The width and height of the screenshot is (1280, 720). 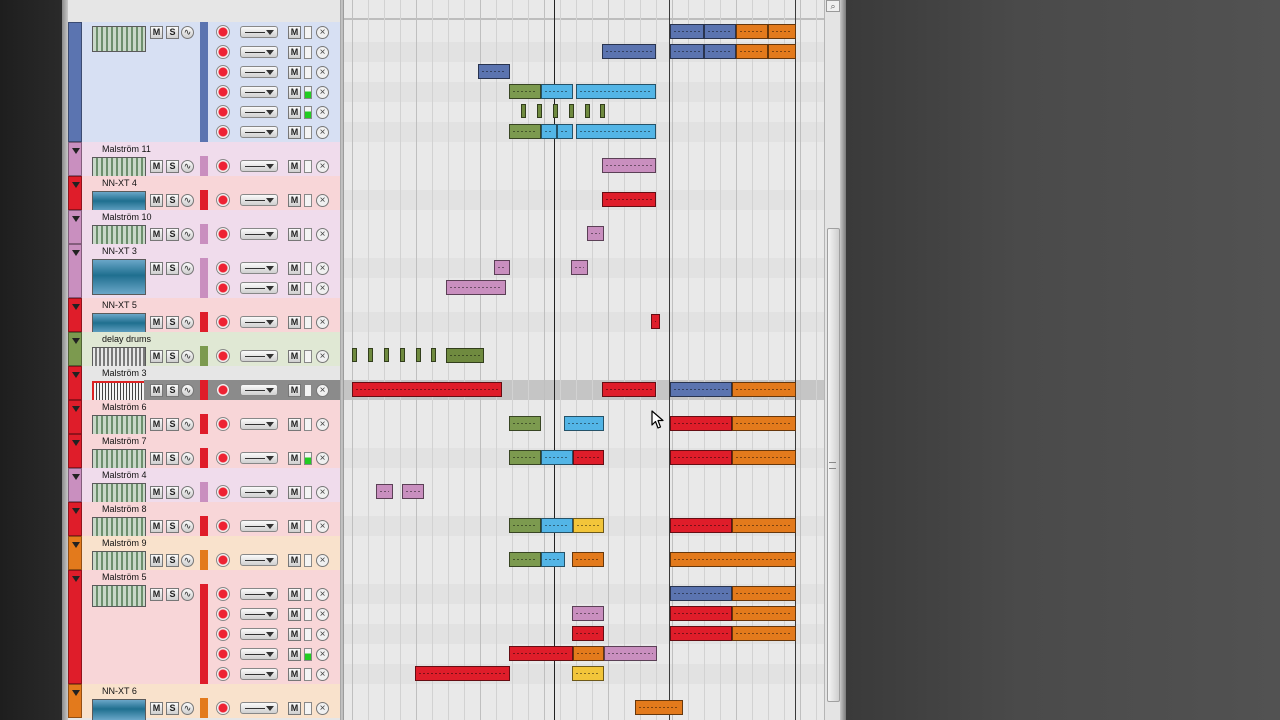 I want to click on track-name: NN-XT 4, so click(x=119, y=183).